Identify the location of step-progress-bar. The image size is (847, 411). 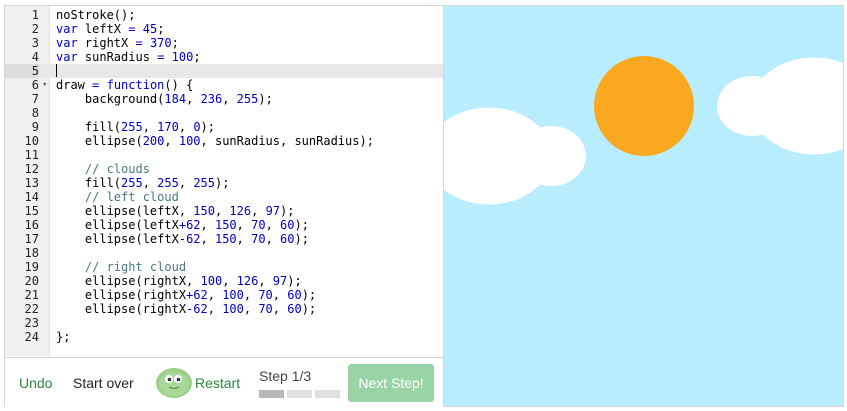
(300, 394).